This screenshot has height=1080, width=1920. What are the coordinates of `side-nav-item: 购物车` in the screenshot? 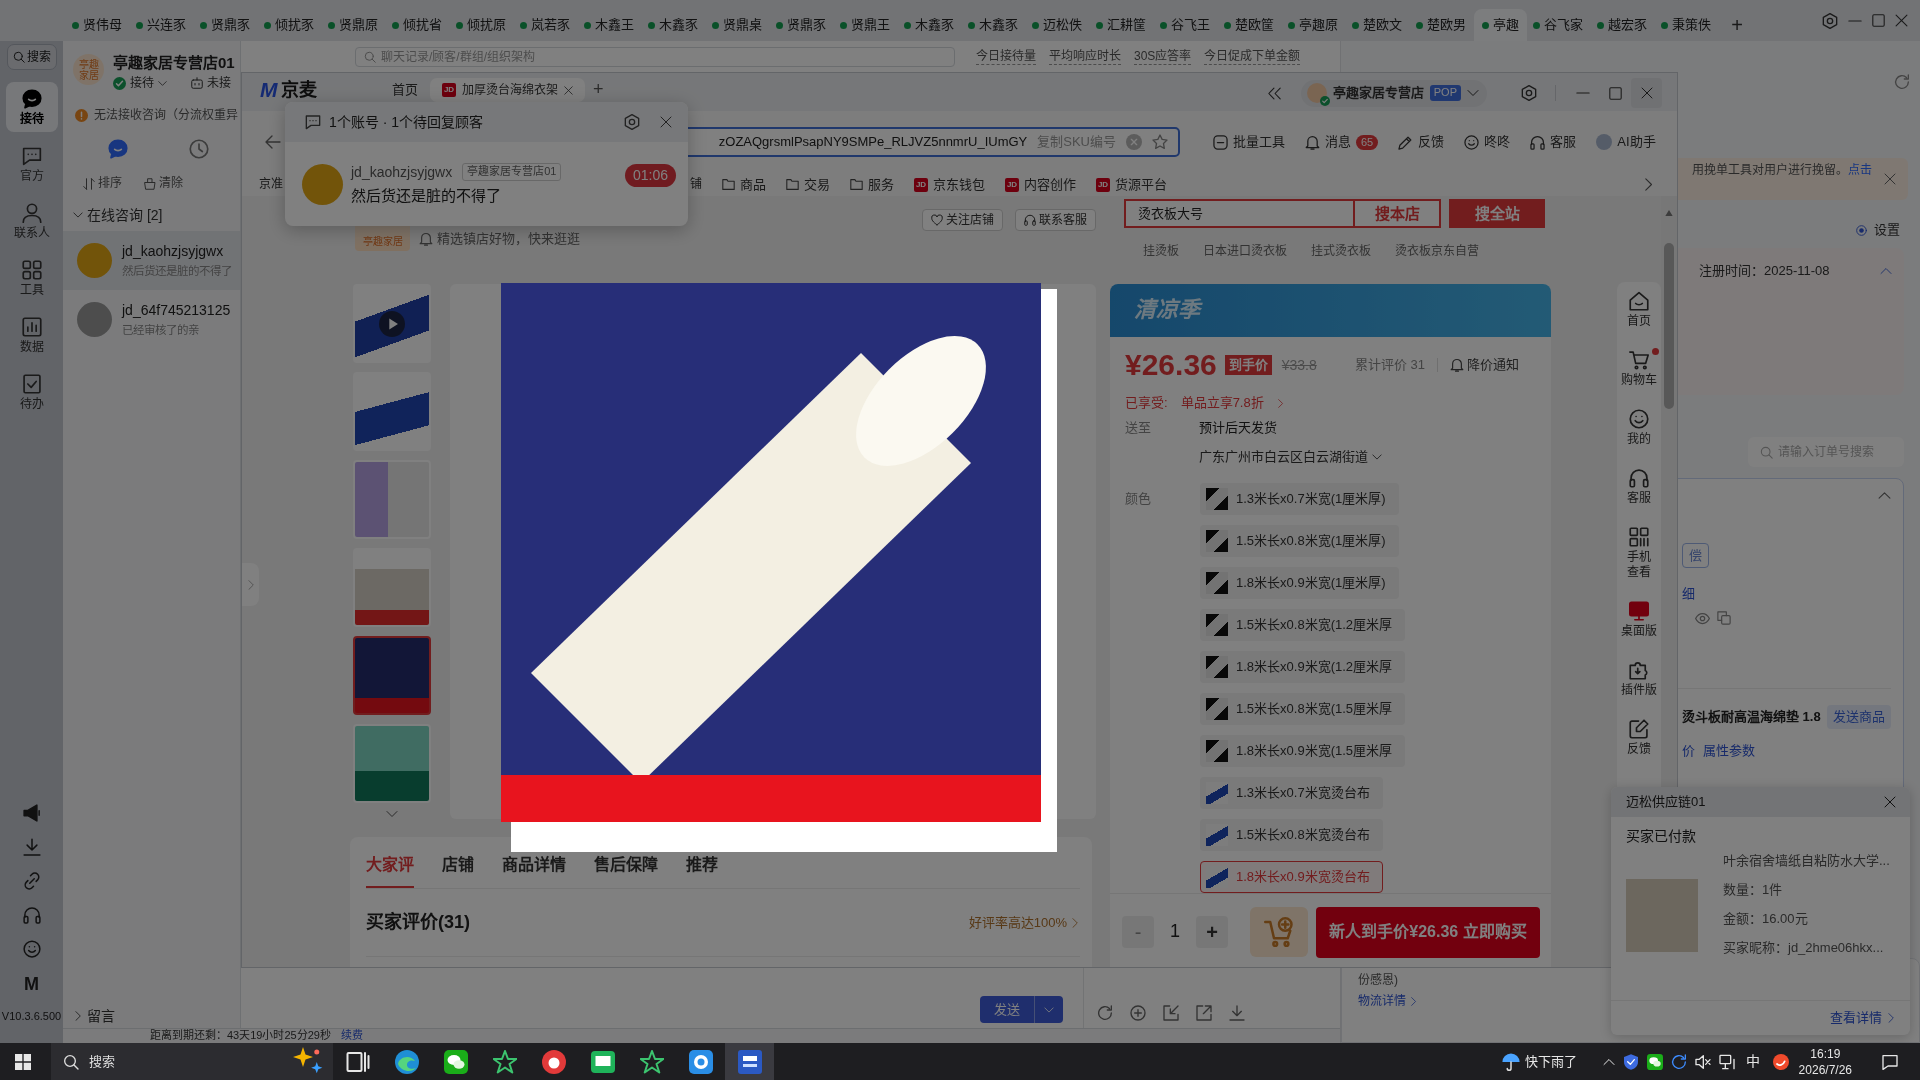 It's located at (1639, 369).